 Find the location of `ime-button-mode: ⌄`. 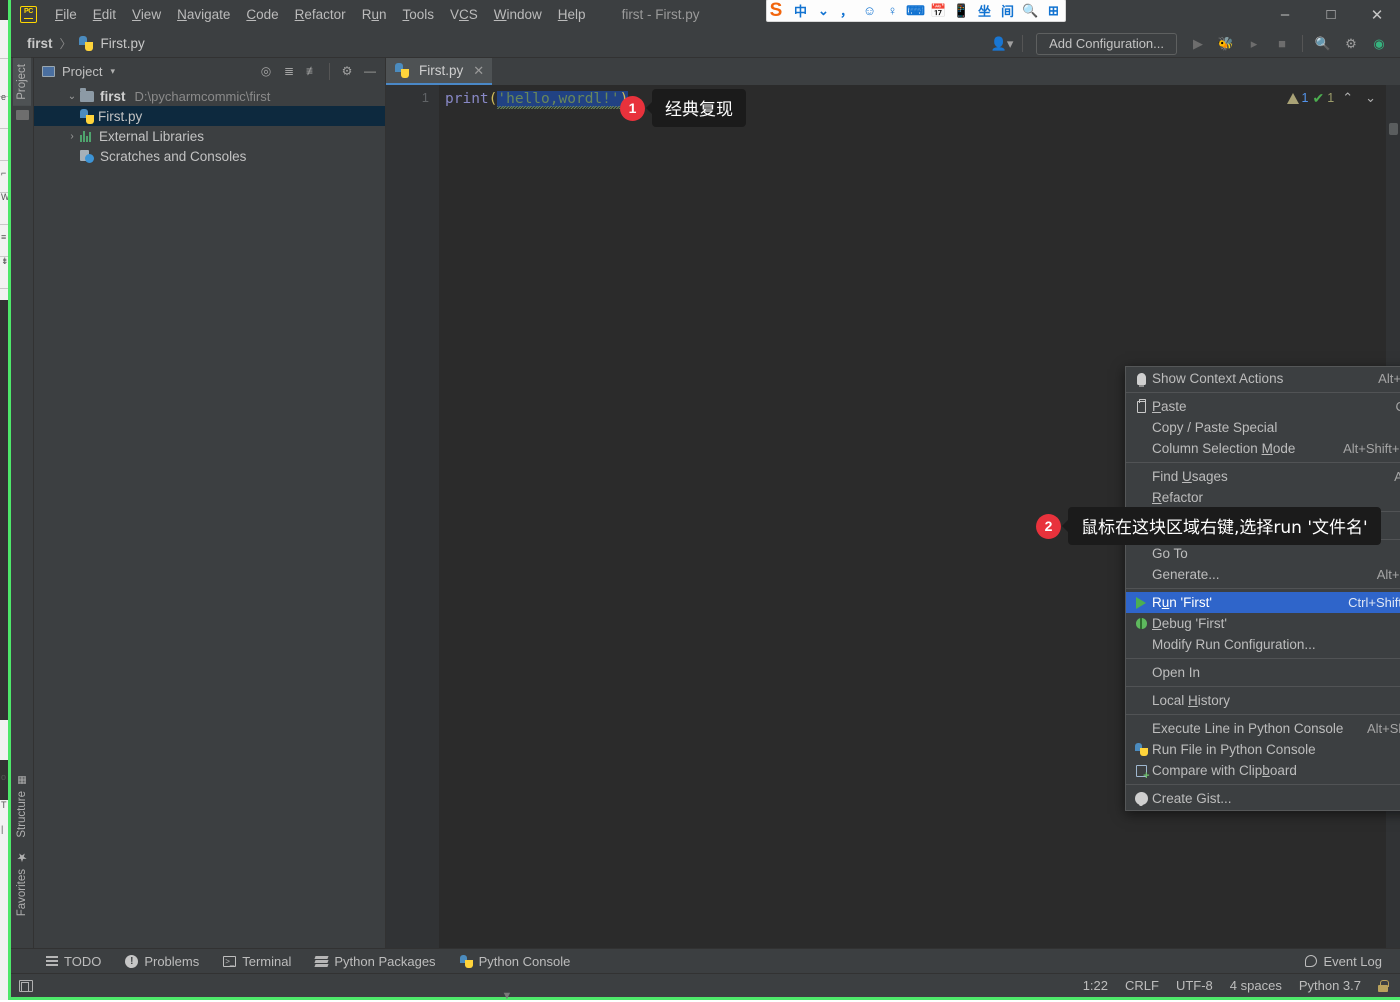

ime-button-mode: ⌄ is located at coordinates (823, 11).